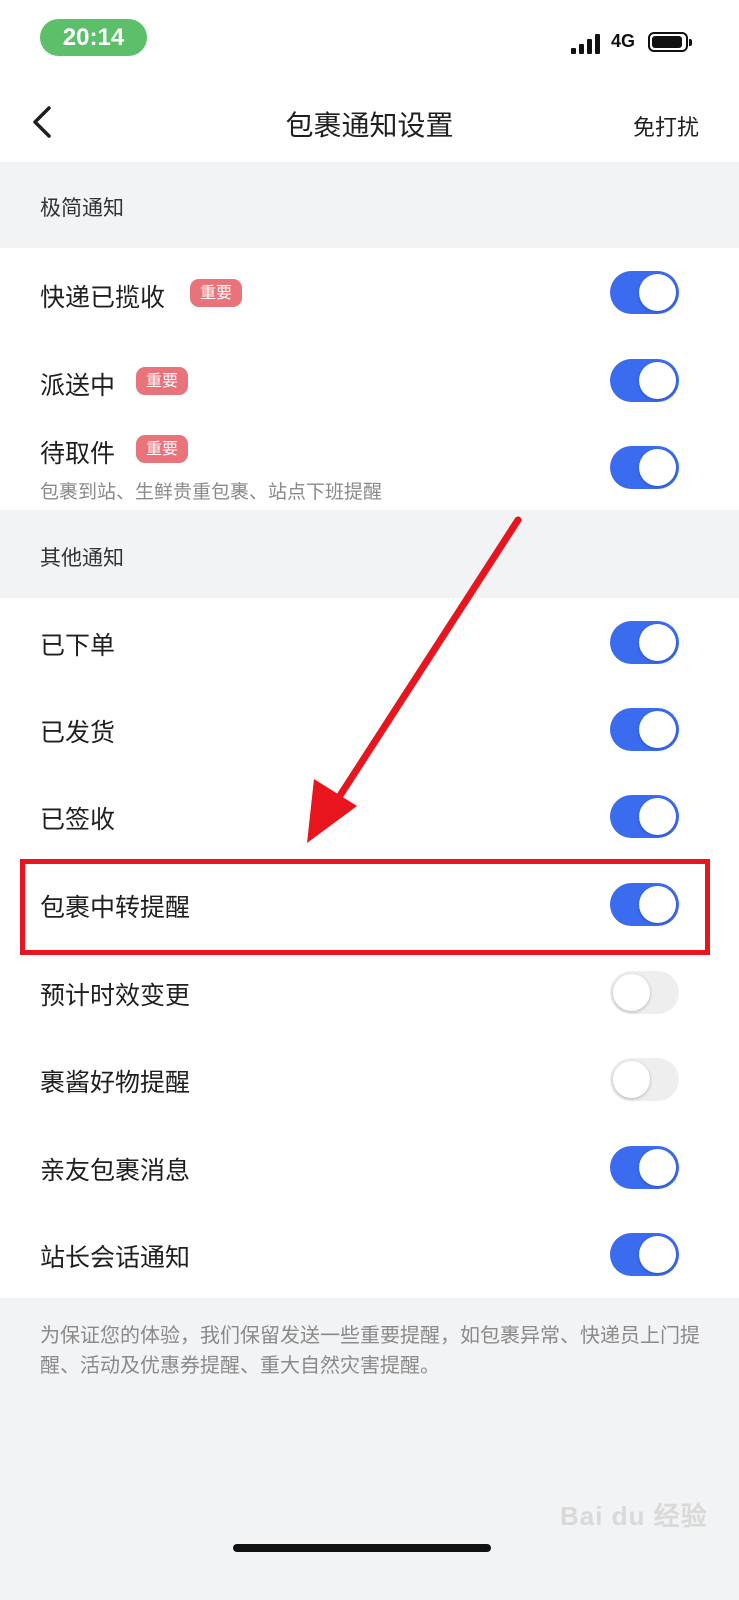 The height and width of the screenshot is (1600, 739). Describe the element at coordinates (78, 645) in the screenshot. I see `item-label: 已下单` at that location.